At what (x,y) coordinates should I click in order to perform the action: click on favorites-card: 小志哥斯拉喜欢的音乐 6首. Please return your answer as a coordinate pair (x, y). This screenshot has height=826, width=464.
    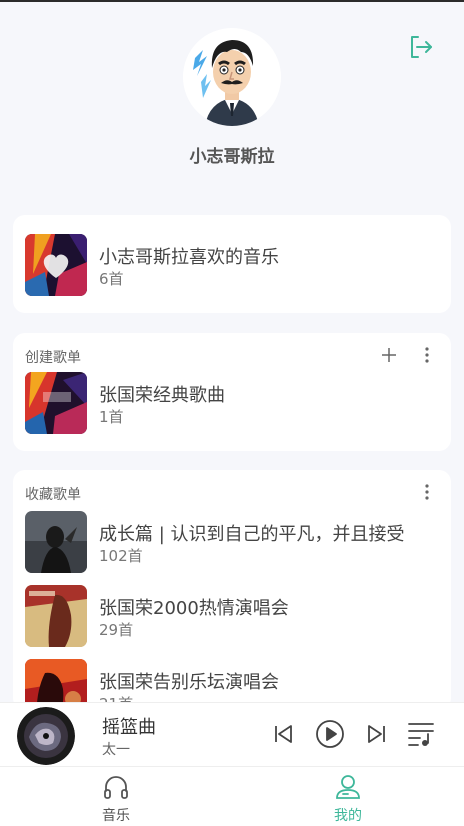
    Looking at the image, I should click on (232, 264).